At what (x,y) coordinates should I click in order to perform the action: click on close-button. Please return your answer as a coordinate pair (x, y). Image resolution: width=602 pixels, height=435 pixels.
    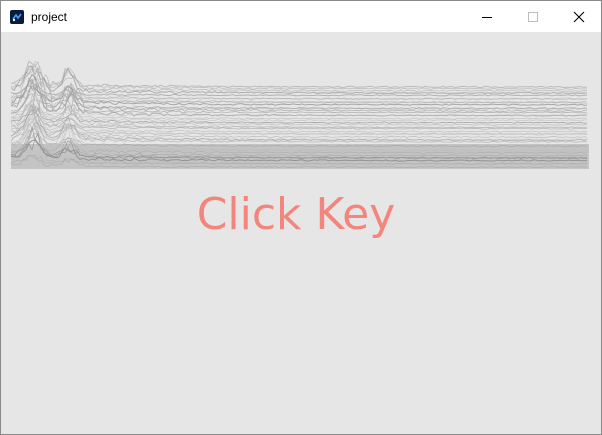
    Looking at the image, I should click on (578, 16).